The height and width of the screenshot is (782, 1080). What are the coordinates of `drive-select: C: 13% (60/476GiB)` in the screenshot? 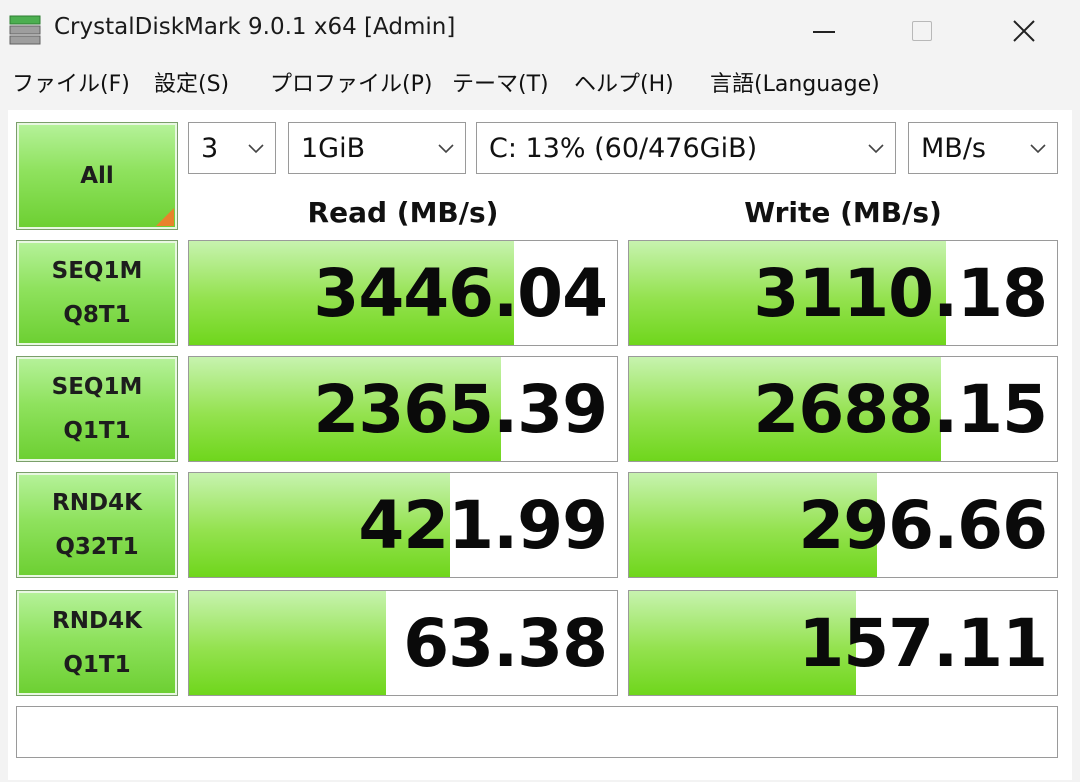 It's located at (686, 148).